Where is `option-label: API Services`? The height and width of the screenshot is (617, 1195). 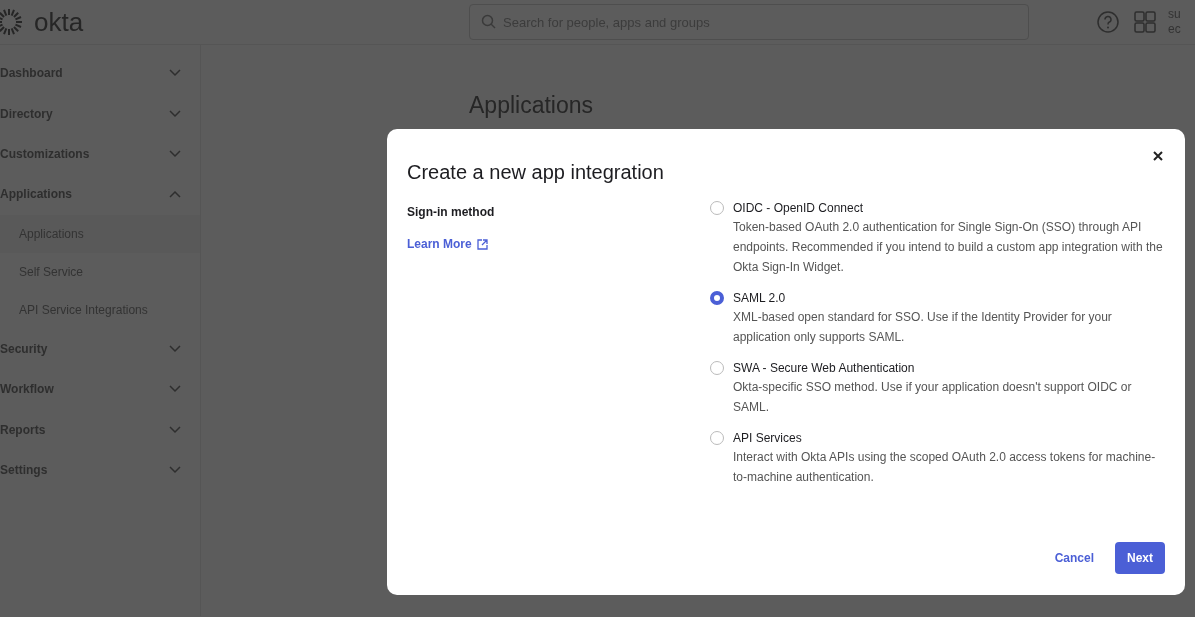 option-label: API Services is located at coordinates (768, 438).